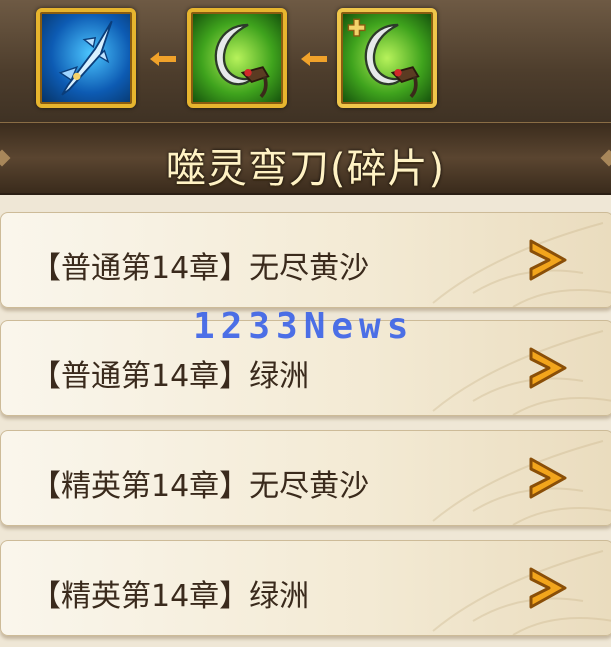  I want to click on drop-source-label: 【普通第14章】无尽黄沙, so click(200, 268).